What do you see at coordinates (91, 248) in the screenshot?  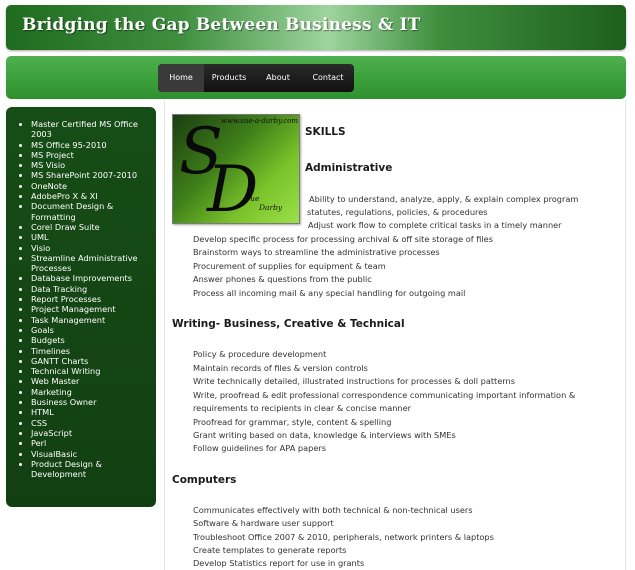 I see `sidebar-skill-item: Visio` at bounding box center [91, 248].